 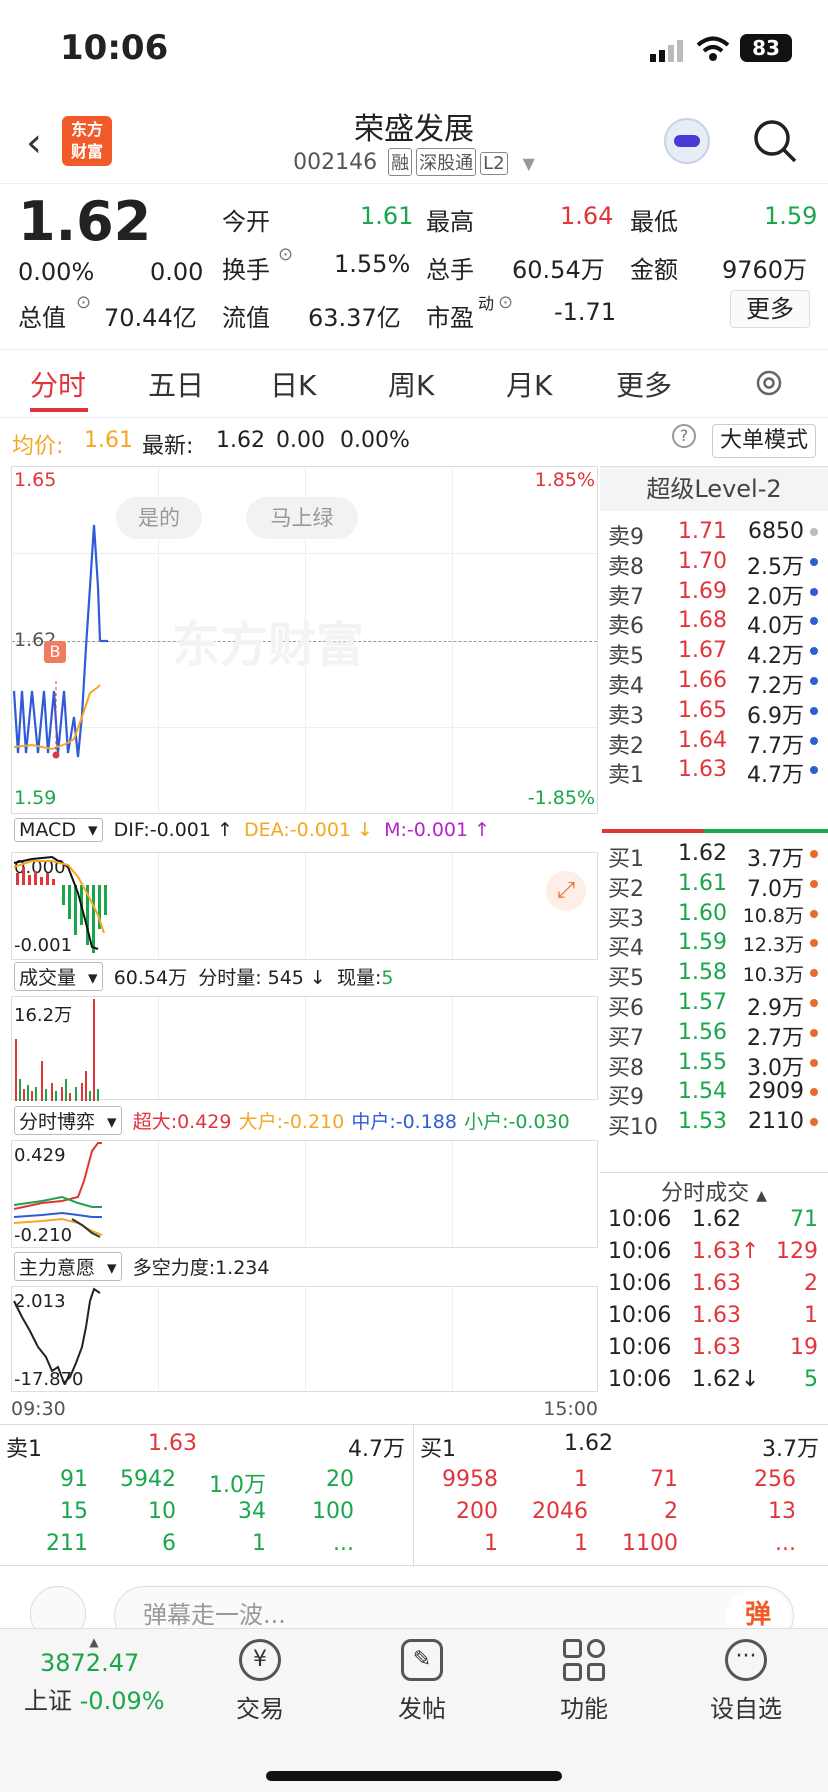 I want to click on field-label-open: 今开, so click(x=246, y=222).